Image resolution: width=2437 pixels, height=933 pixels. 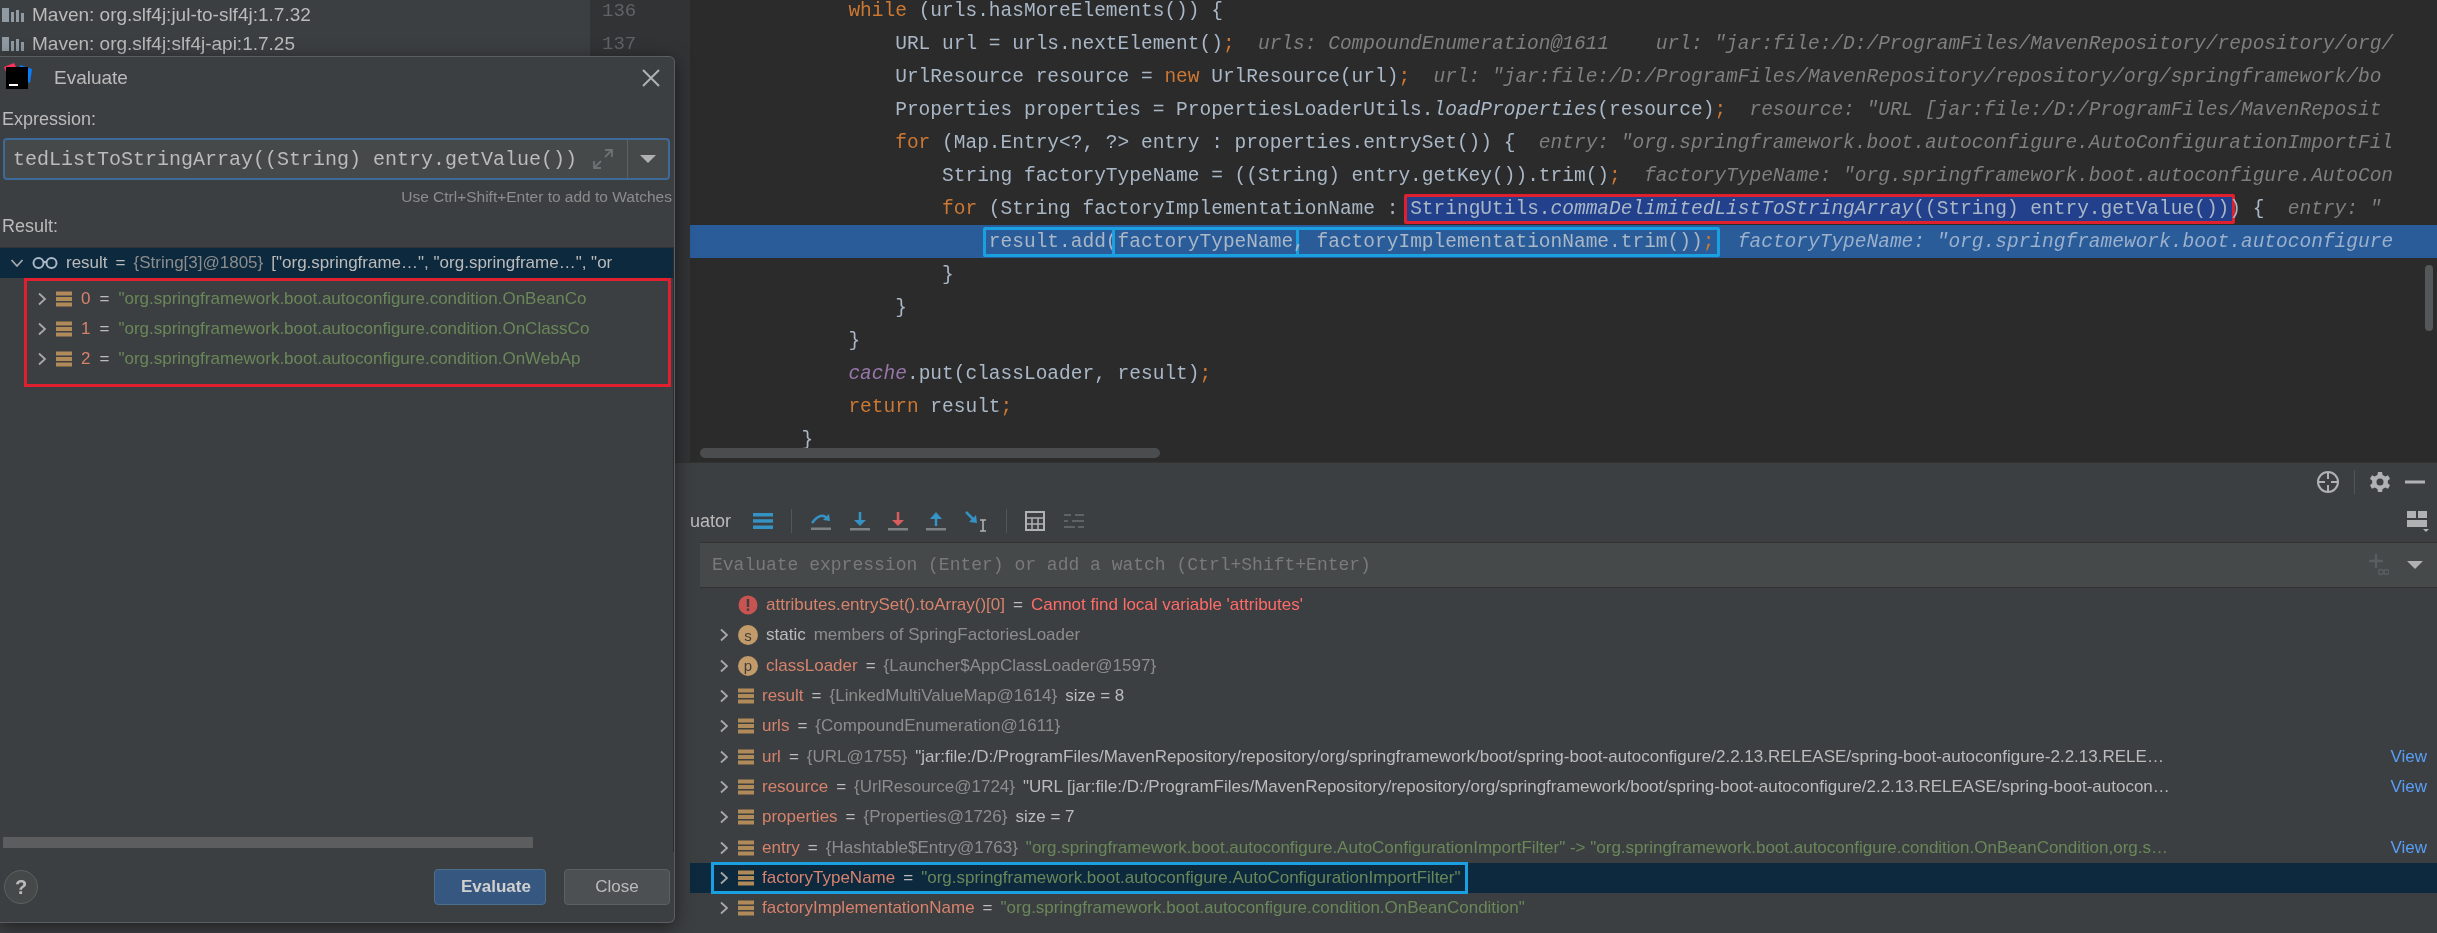 I want to click on type-label: {Hashtable$Entry@1763}, so click(x=921, y=847).